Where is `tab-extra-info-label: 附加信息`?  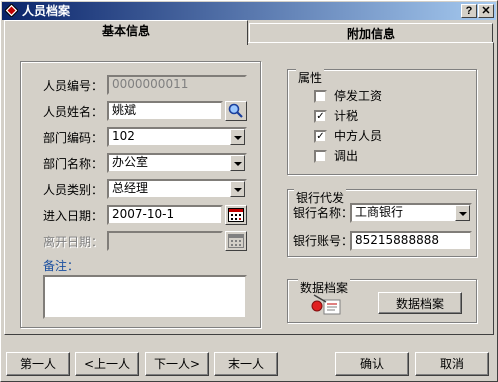 tab-extra-info-label: 附加信息 is located at coordinates (370, 34).